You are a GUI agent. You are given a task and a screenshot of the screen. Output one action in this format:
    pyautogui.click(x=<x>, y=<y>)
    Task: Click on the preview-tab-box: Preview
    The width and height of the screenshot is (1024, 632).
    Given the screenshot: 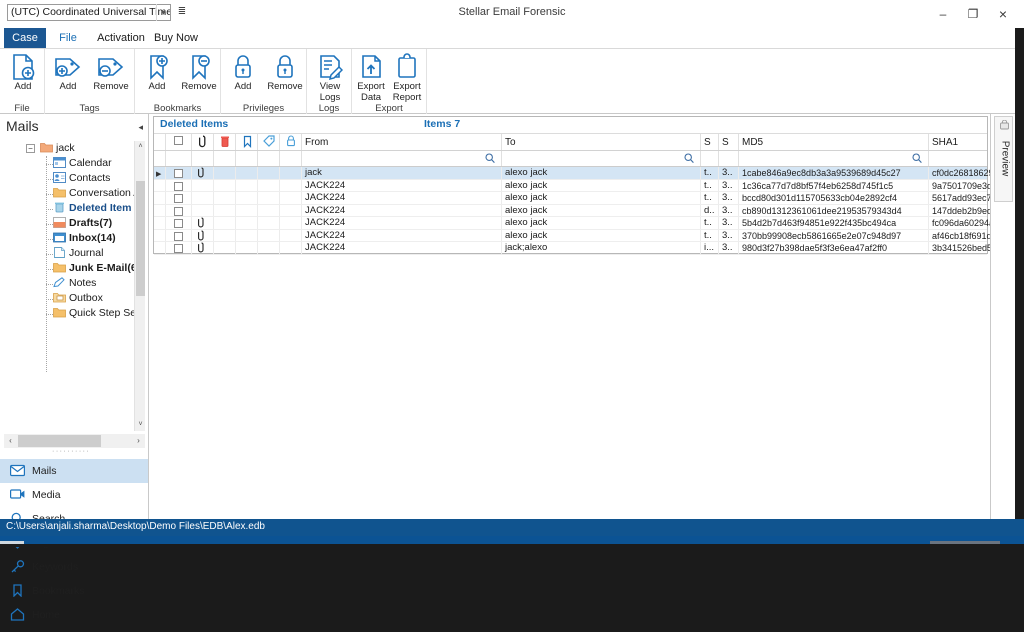 What is the action you would take?
    pyautogui.click(x=1003, y=159)
    